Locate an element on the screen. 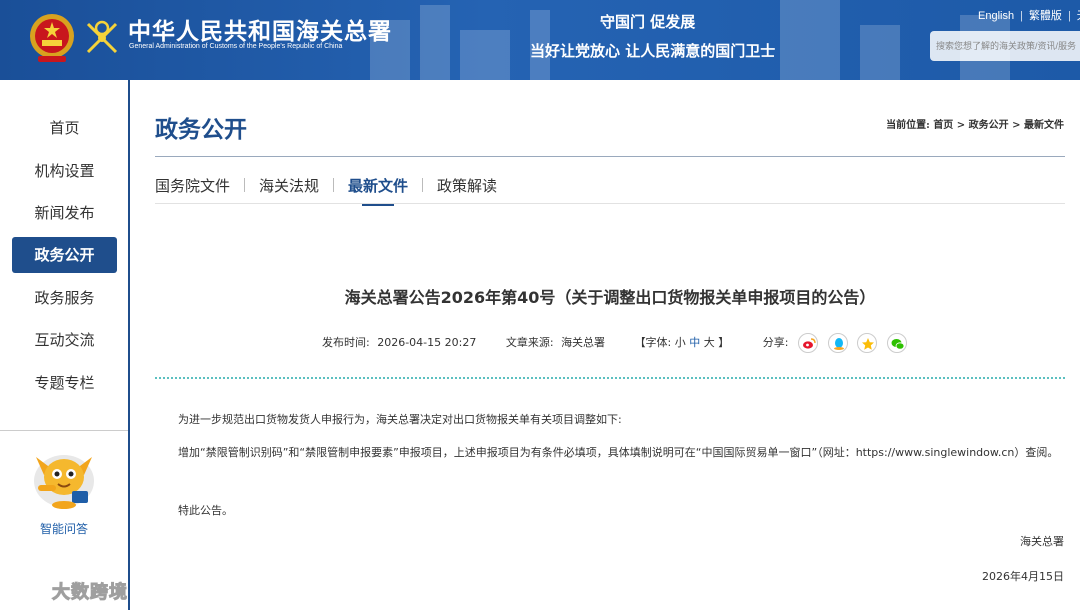  ai-mascot-icon is located at coordinates (64, 479).